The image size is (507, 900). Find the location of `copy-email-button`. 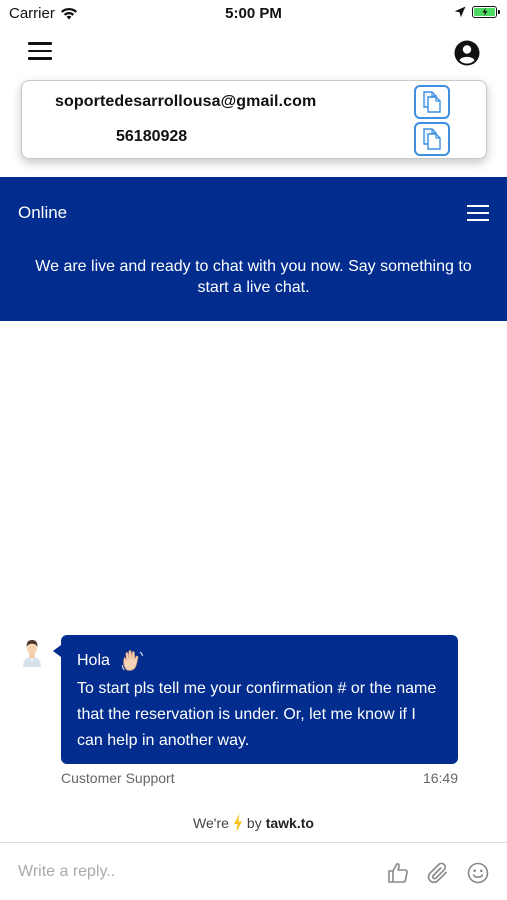

copy-email-button is located at coordinates (432, 102).